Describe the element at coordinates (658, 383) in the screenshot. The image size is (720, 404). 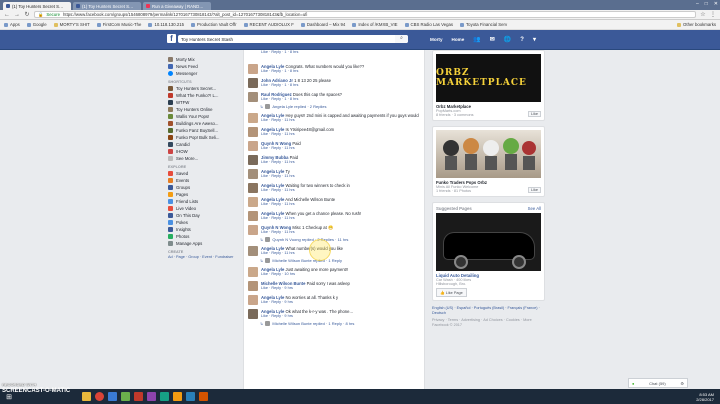
I see `chat-bar: ● Chat (59) ⚙` at that location.